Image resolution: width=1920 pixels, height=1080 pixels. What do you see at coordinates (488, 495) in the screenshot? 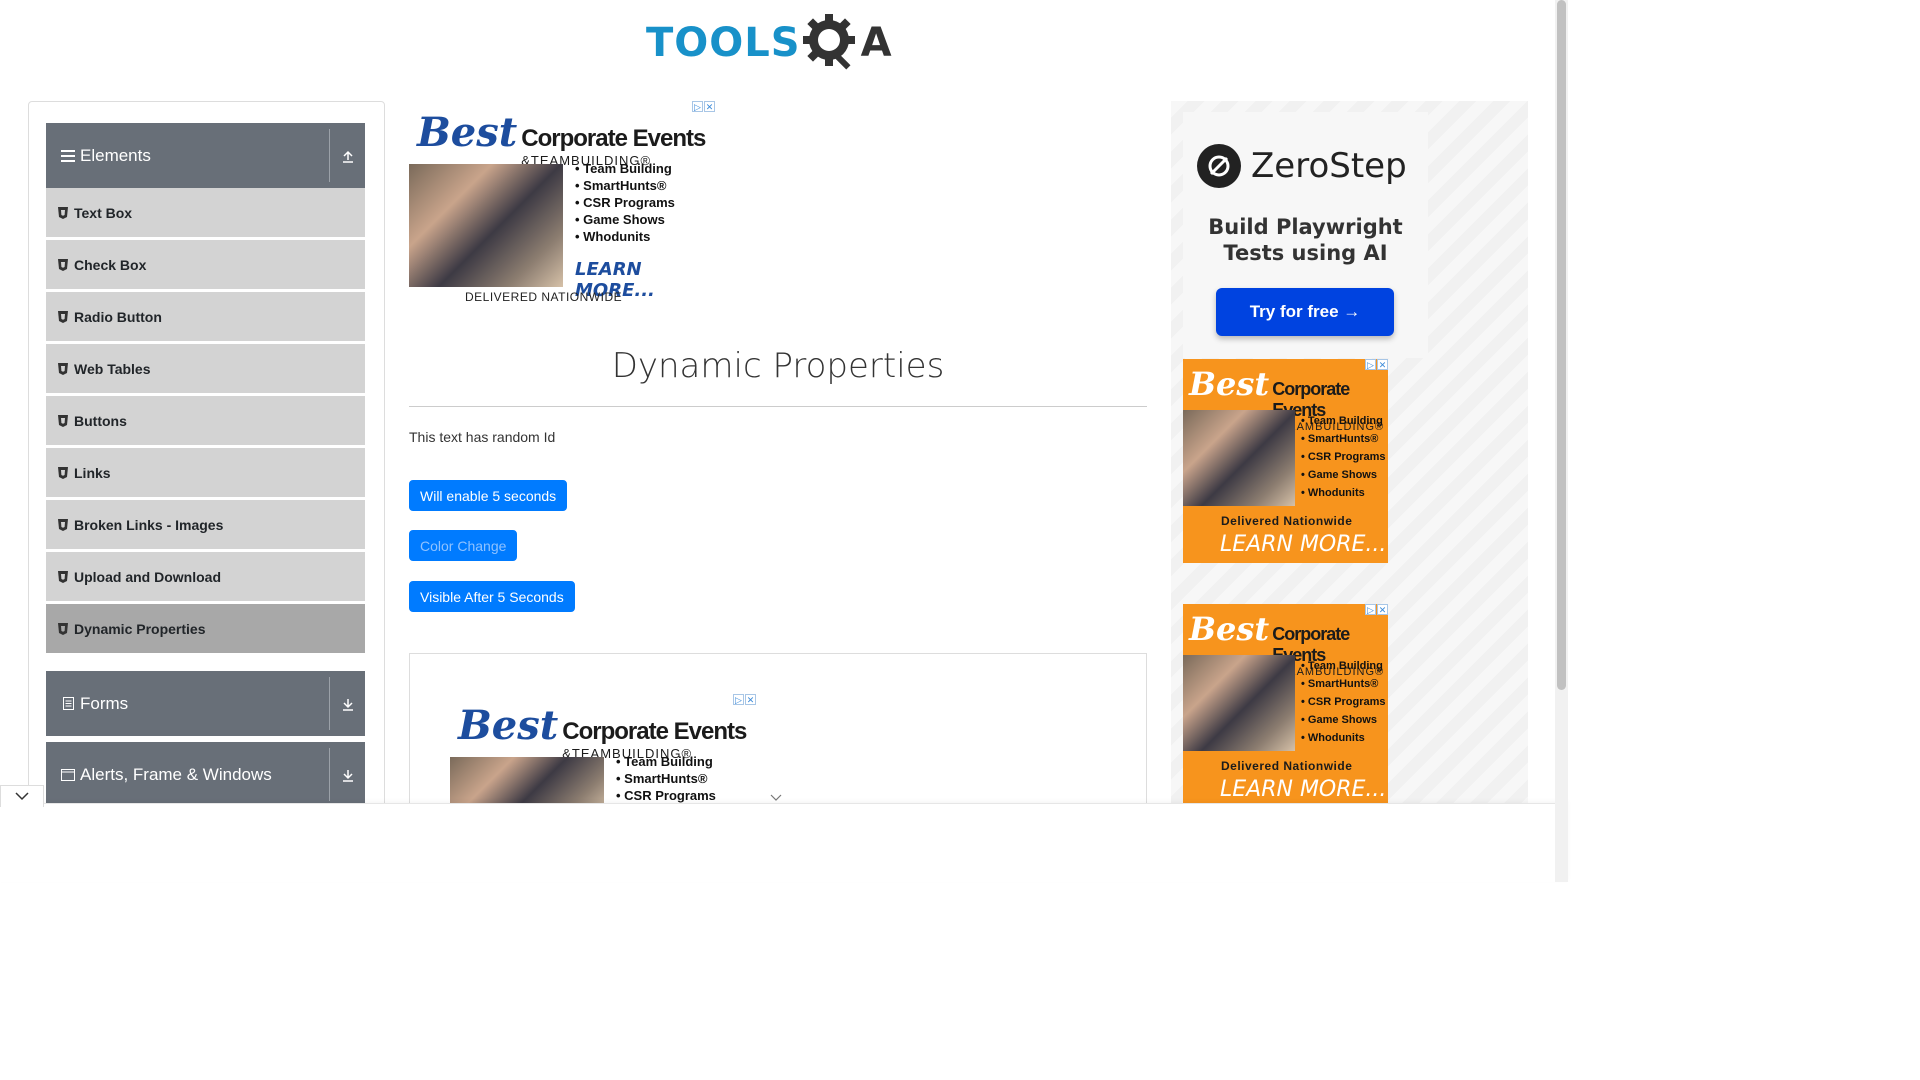
I see `enable-after-button: Will enable 5 seconds` at bounding box center [488, 495].